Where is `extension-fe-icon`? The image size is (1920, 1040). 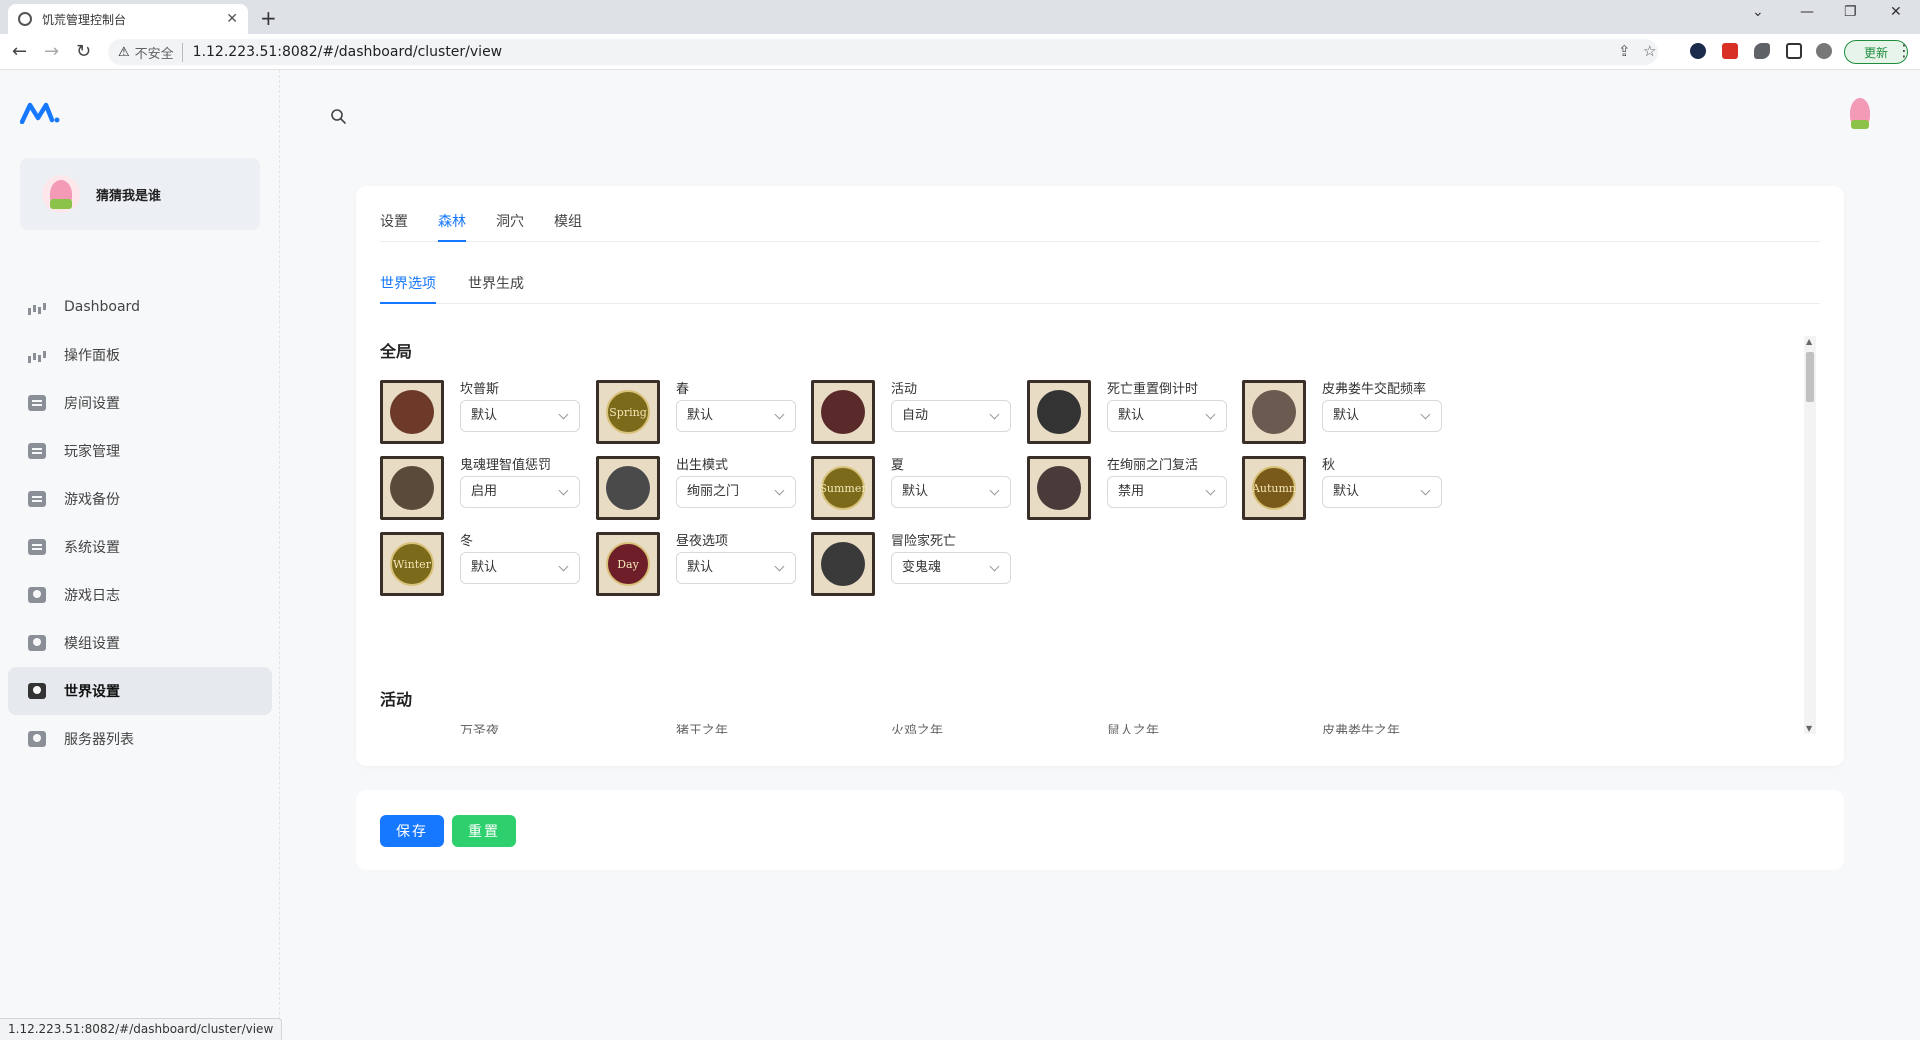
extension-fe-icon is located at coordinates (1730, 51).